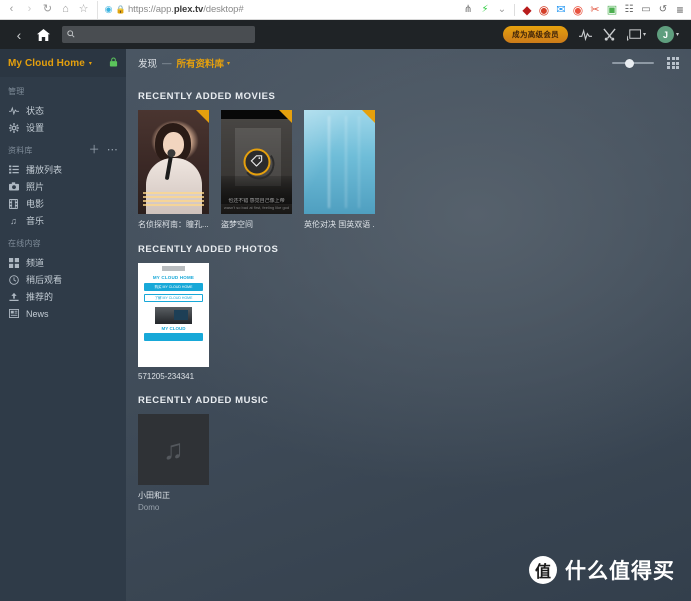  Describe the element at coordinates (629, 63) in the screenshot. I see `zoom-slider-knob` at that location.